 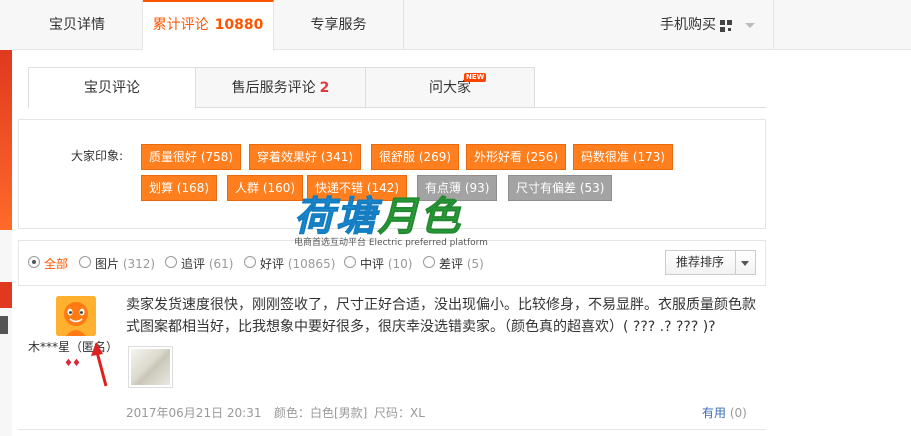 What do you see at coordinates (357, 188) in the screenshot?
I see `impression-tag: 快递不错 (142)` at bounding box center [357, 188].